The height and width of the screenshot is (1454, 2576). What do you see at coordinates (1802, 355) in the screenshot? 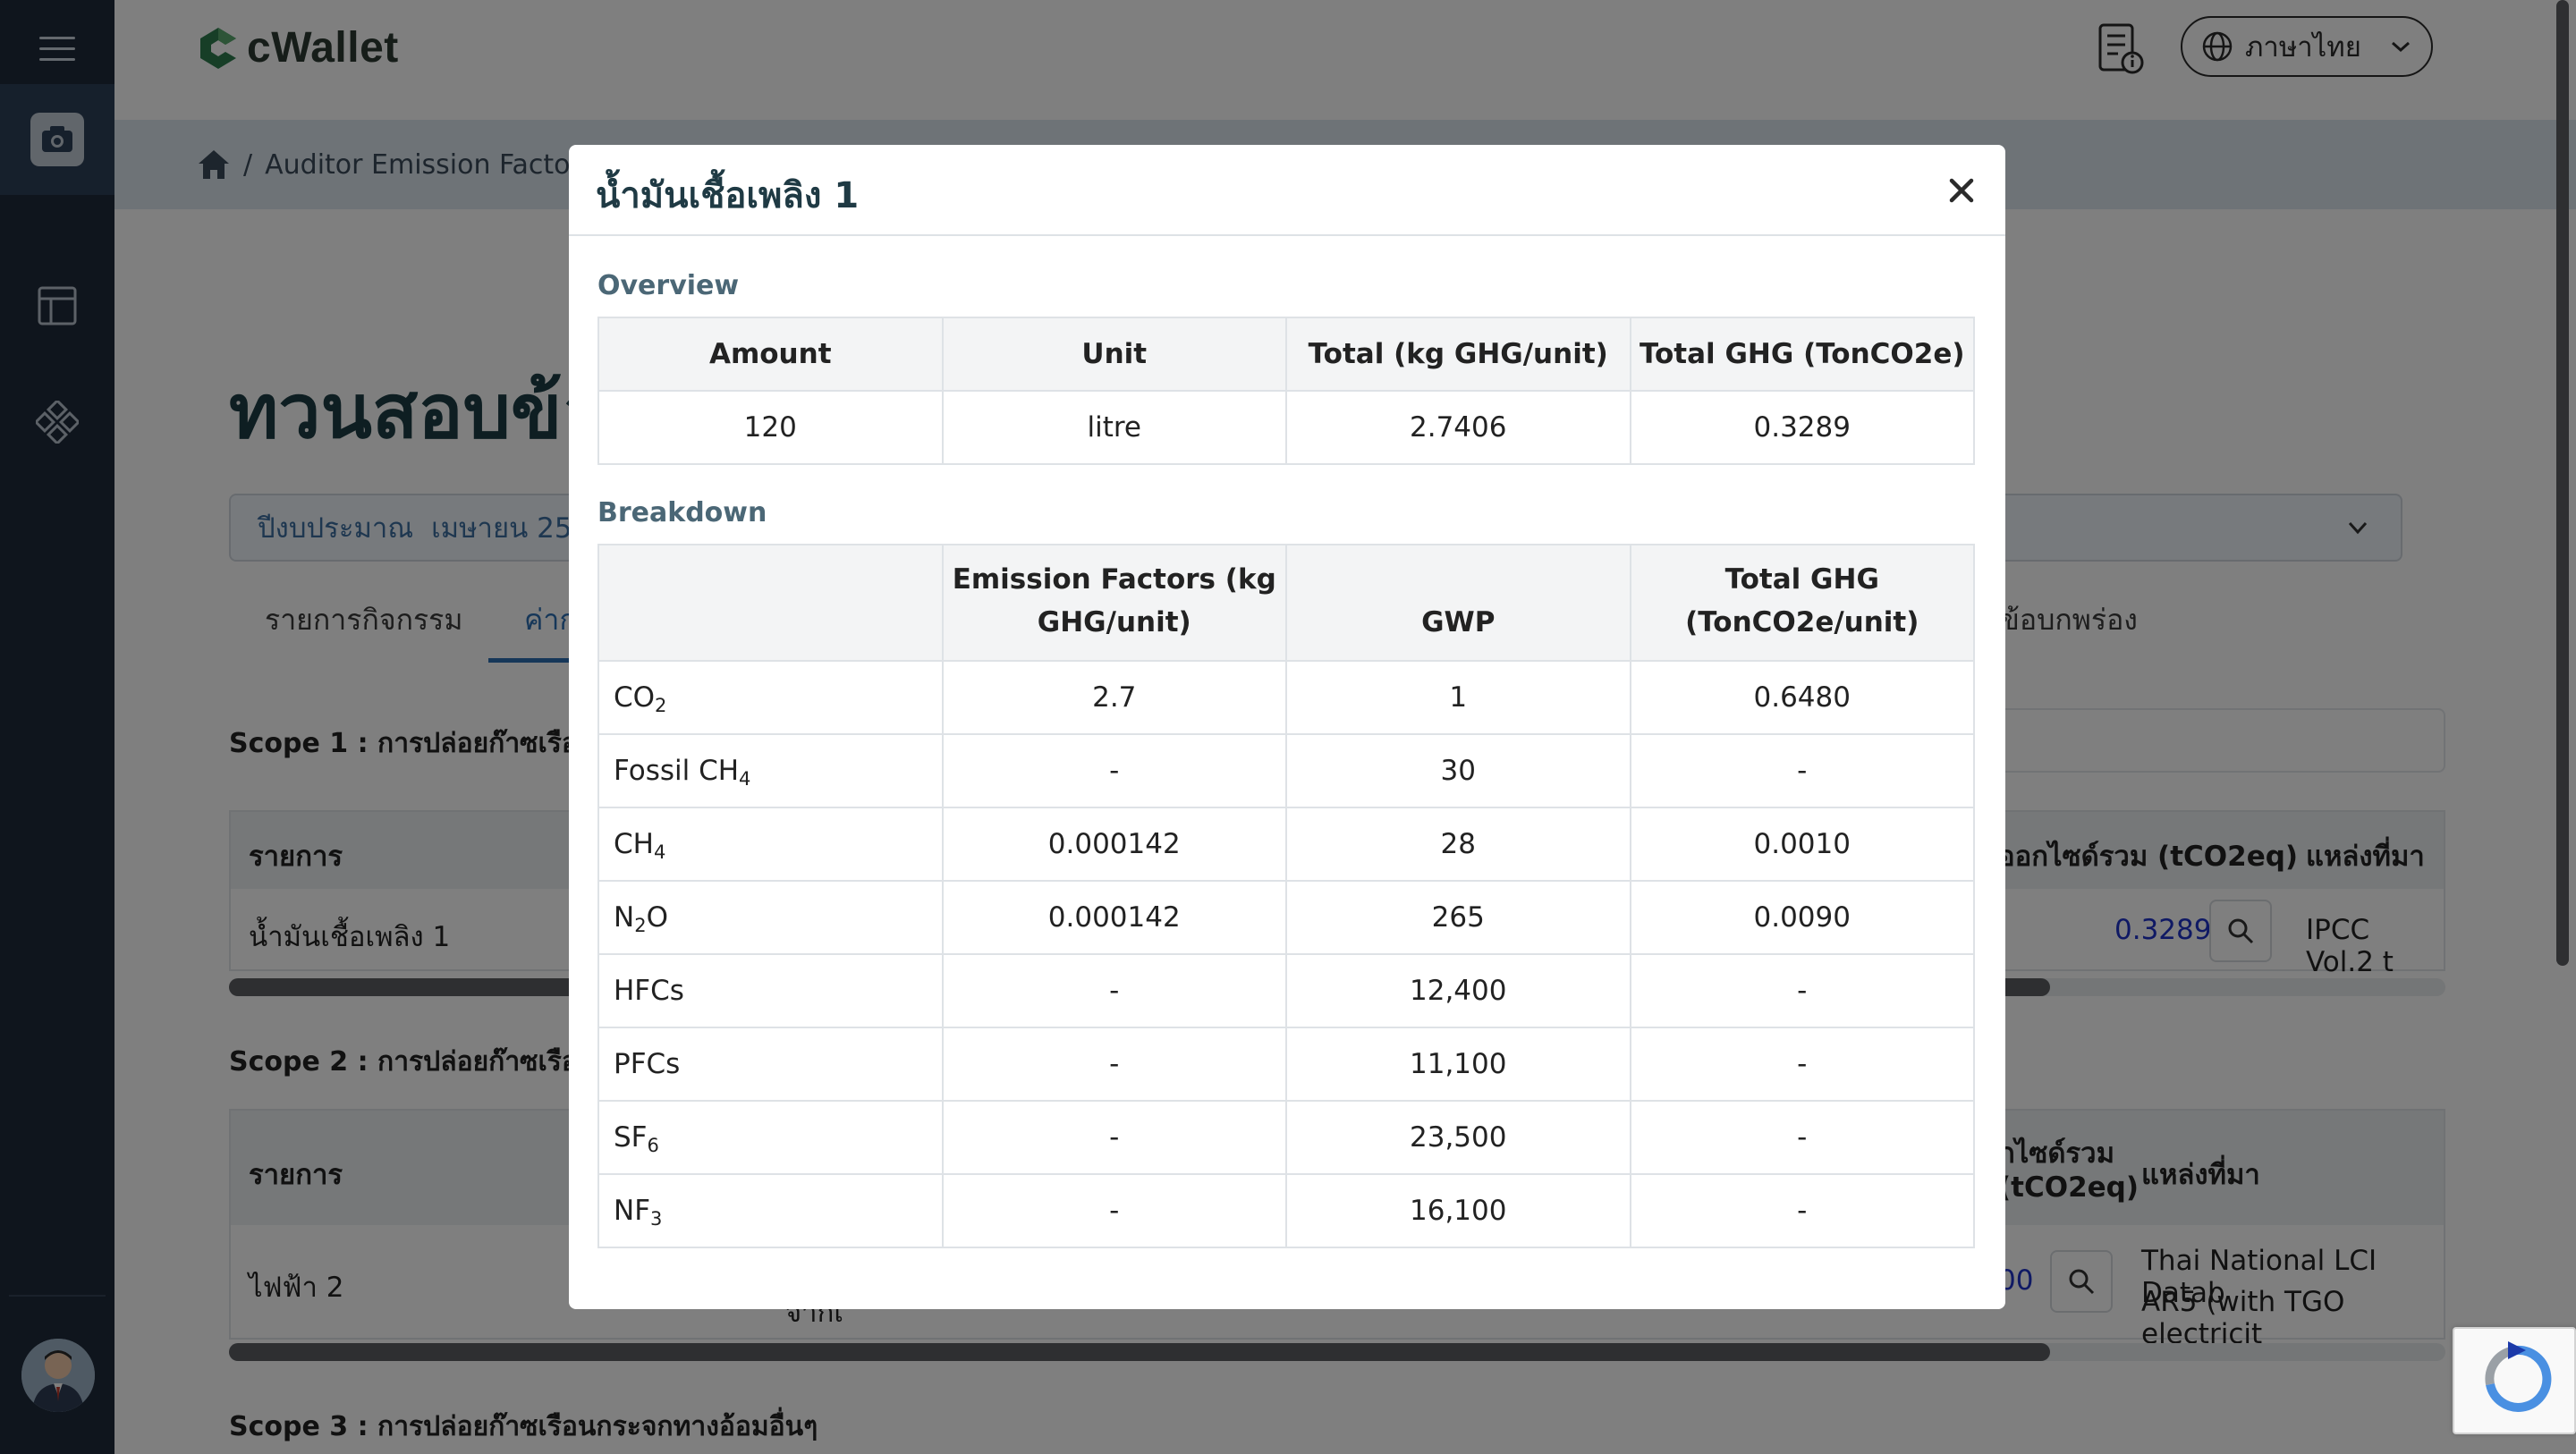
I see `overview-col-total-ghg: Total GHG (TonCO2e)` at bounding box center [1802, 355].